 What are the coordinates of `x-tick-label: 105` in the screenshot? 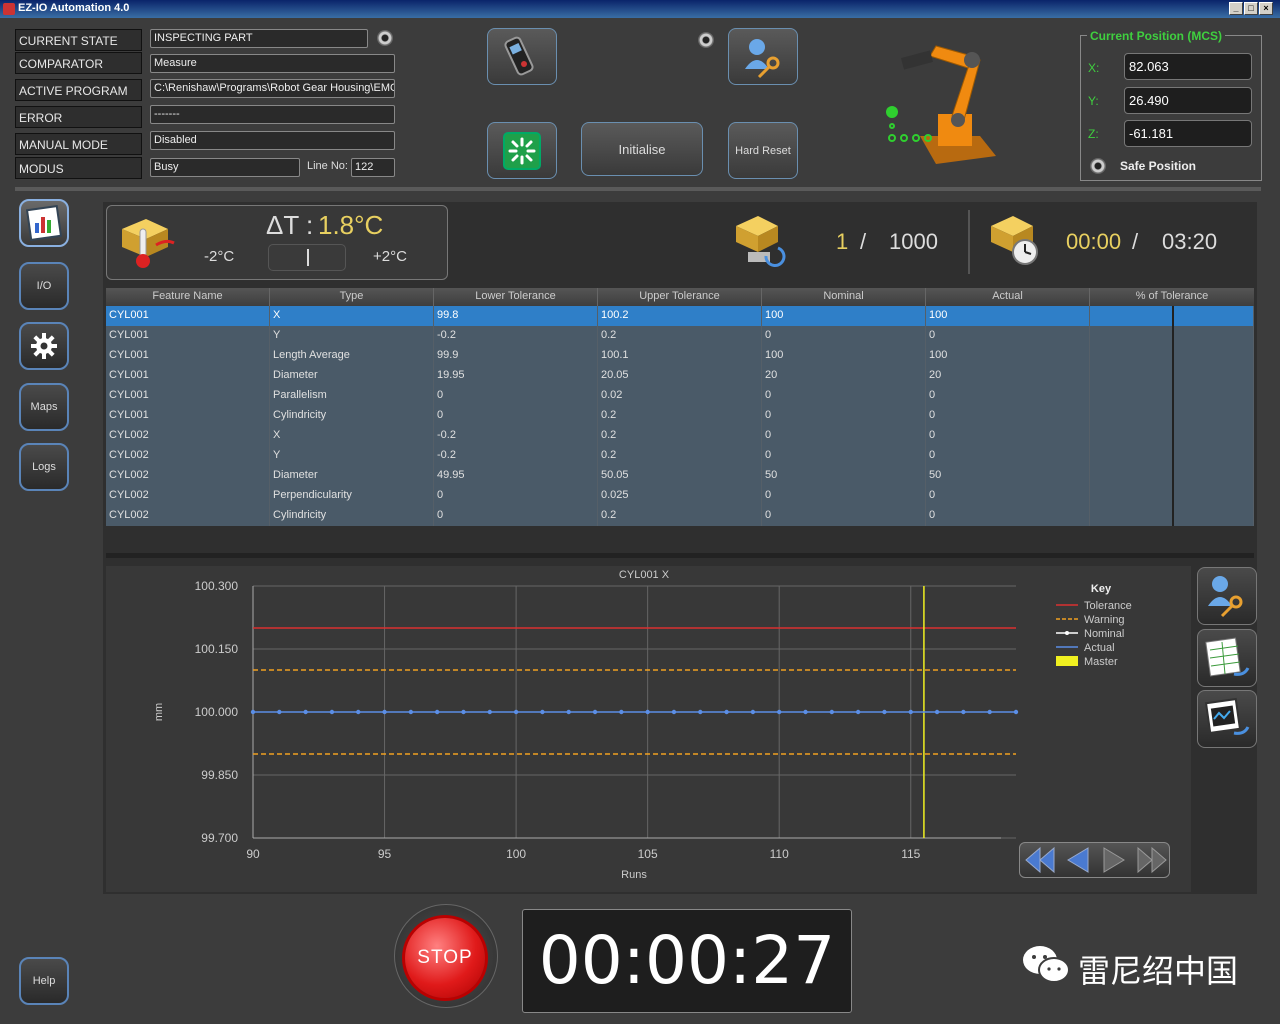 It's located at (648, 854).